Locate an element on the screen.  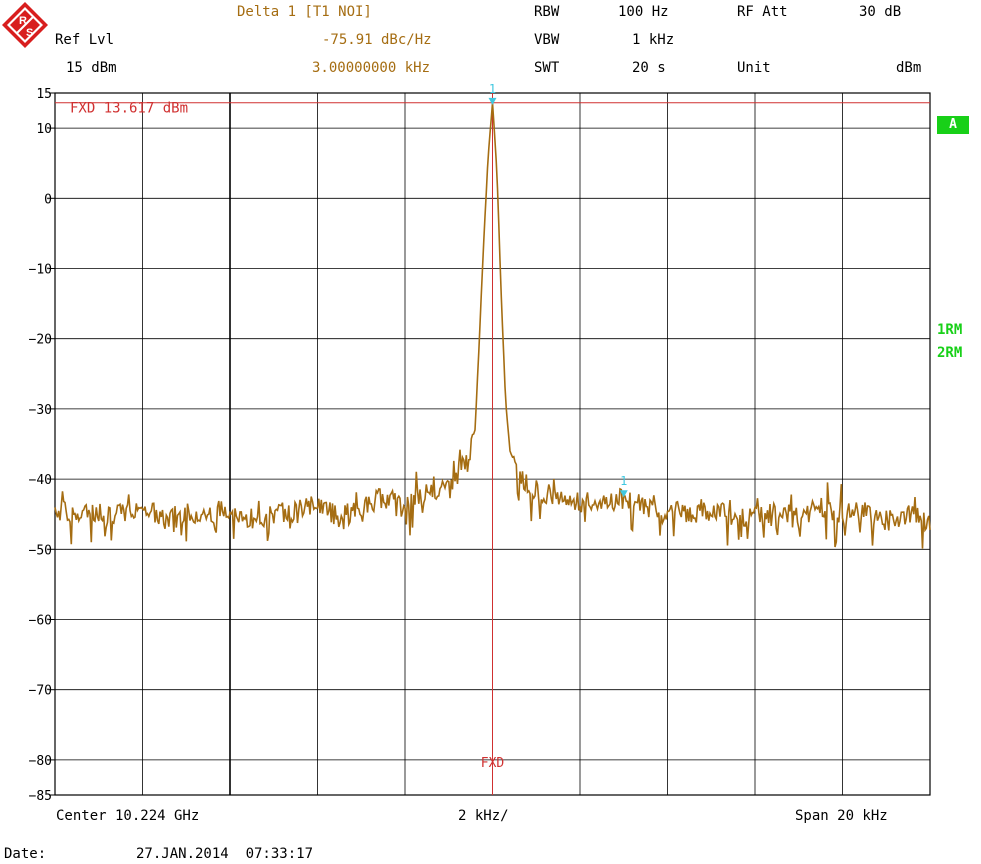
y-tick-labels: 15 10 0 −10 −20 −30 −40 −50 −60 −70 −80 −85 is located at coordinates (42, 445).